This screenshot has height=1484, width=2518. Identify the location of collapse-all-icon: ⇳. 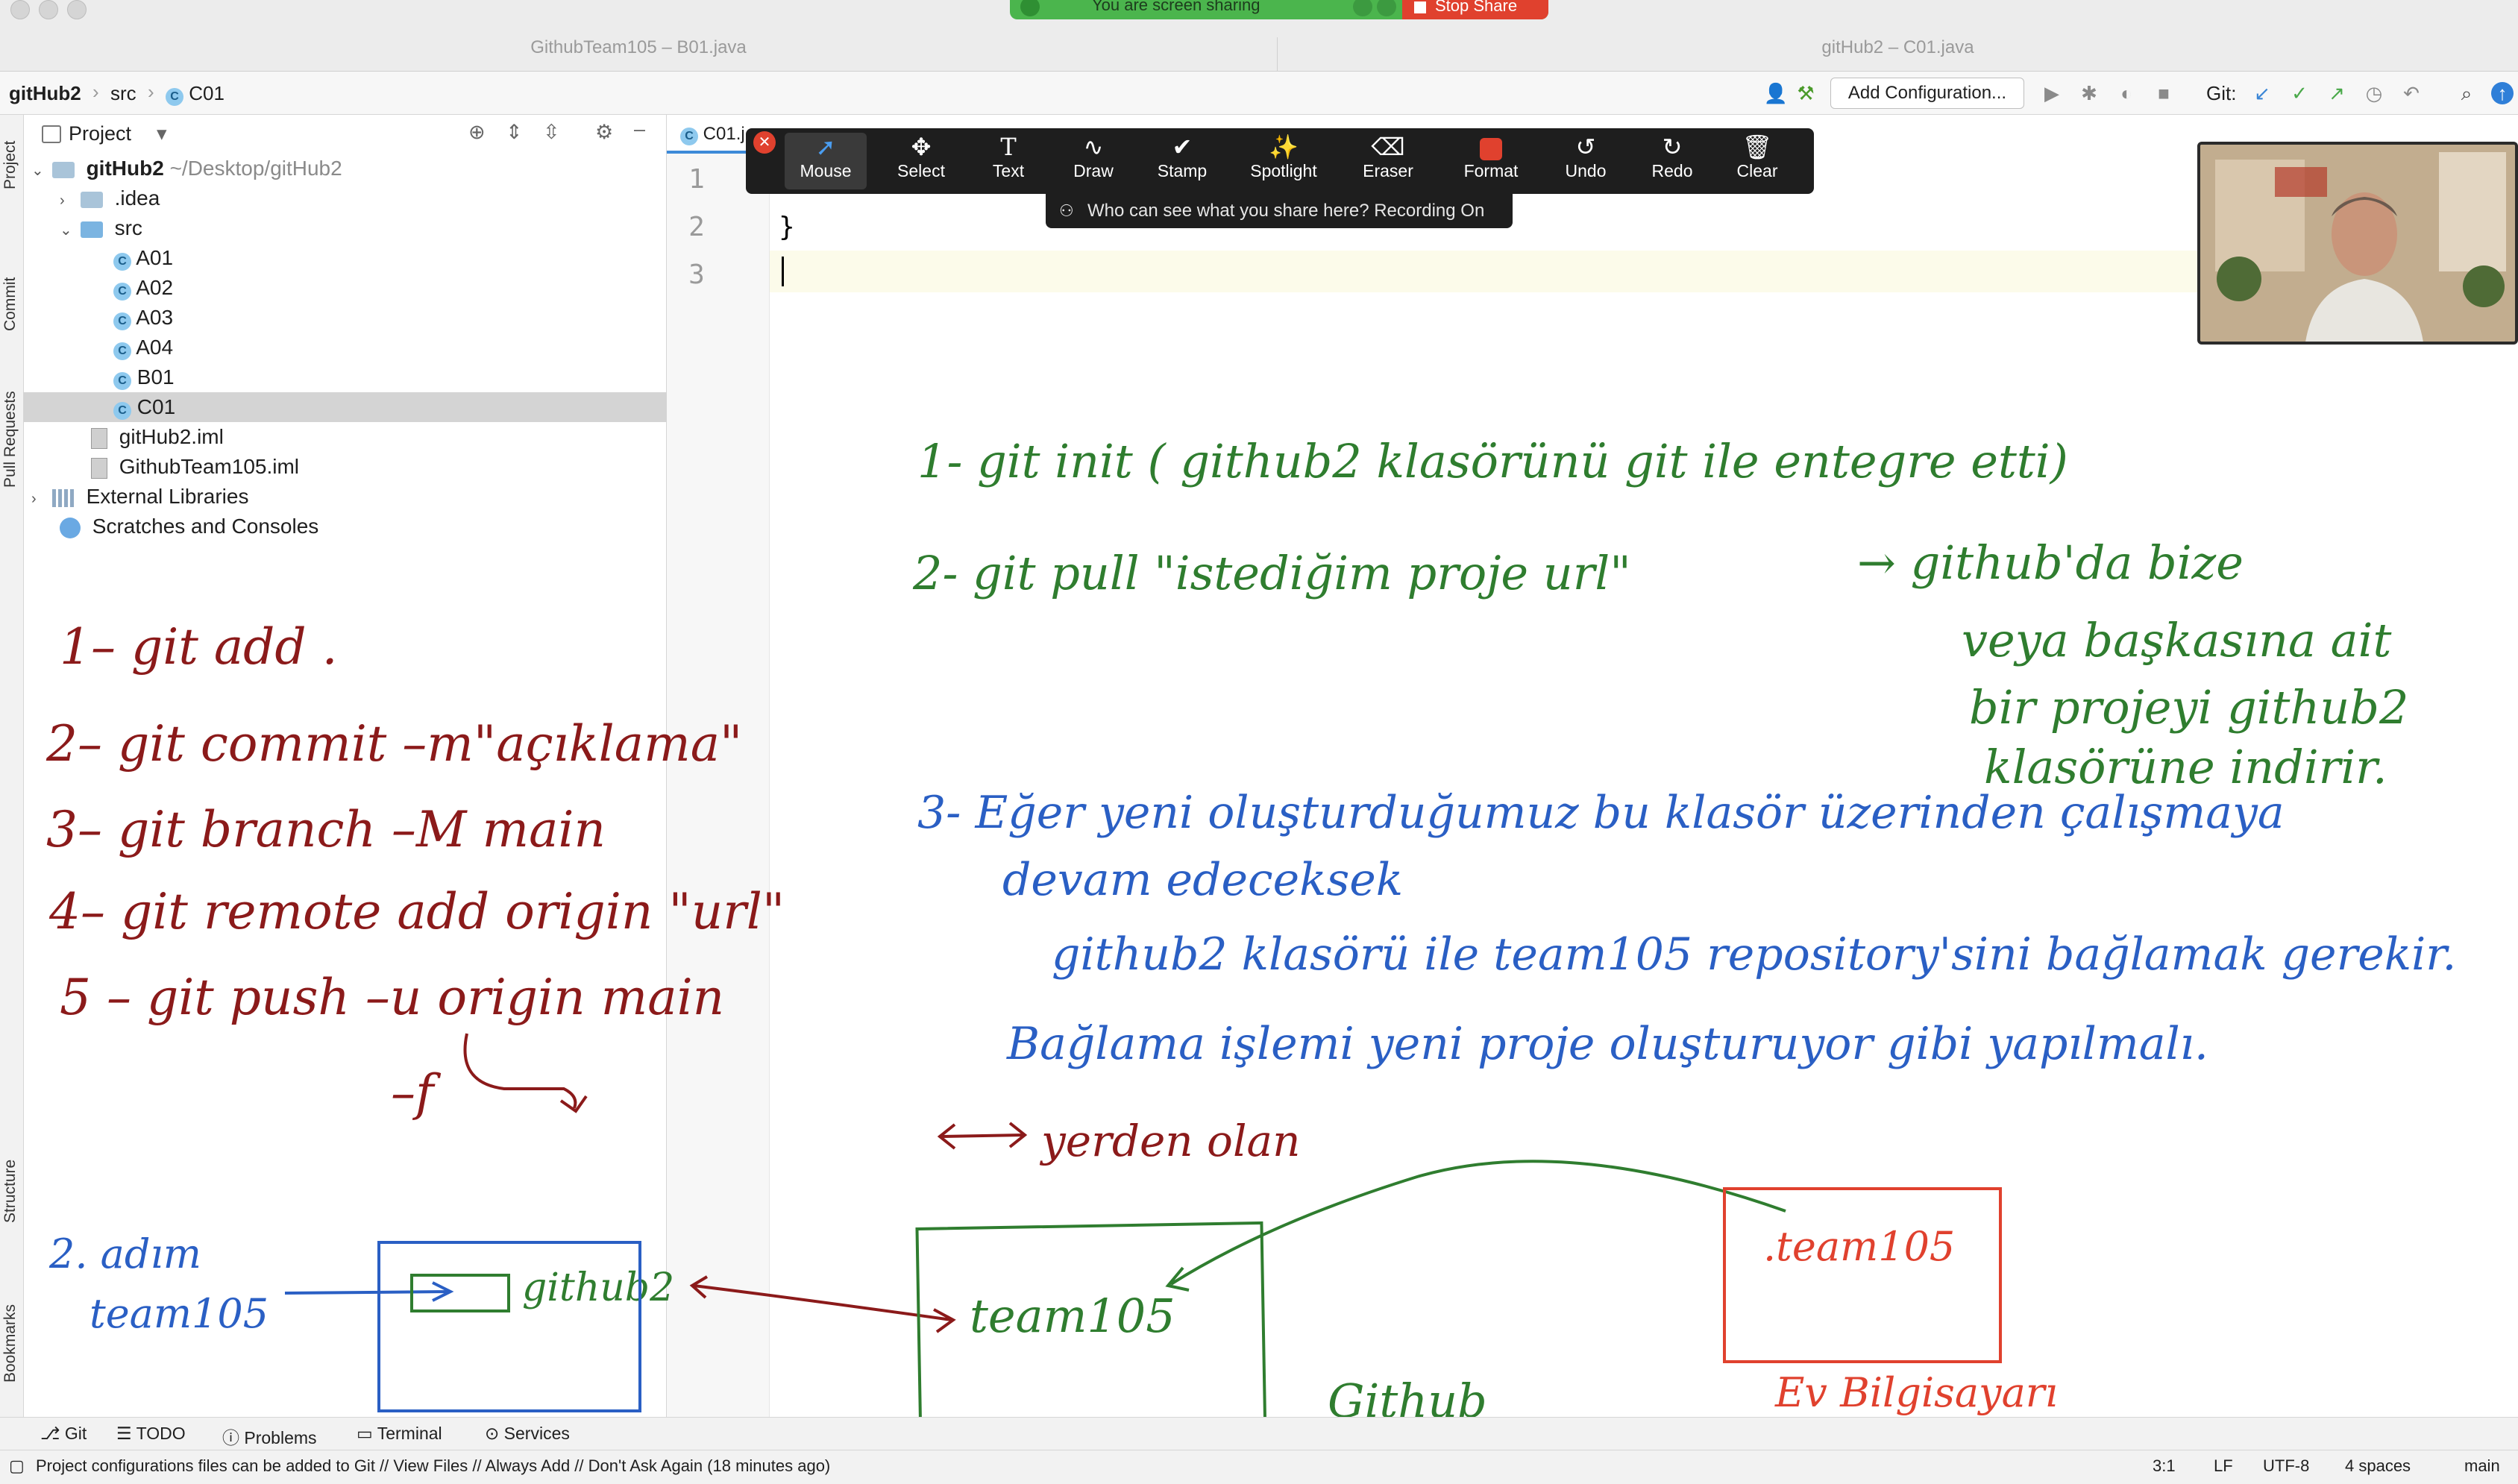
(551, 132).